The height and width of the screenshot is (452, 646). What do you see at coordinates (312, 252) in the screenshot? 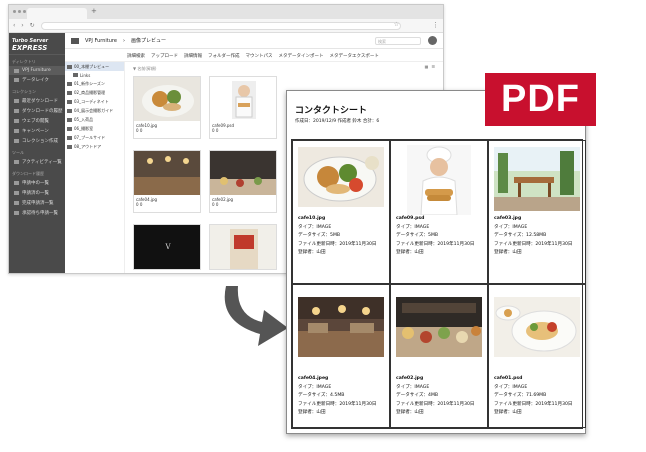
I see `sheet-owner: 登録者：山田` at bounding box center [312, 252].